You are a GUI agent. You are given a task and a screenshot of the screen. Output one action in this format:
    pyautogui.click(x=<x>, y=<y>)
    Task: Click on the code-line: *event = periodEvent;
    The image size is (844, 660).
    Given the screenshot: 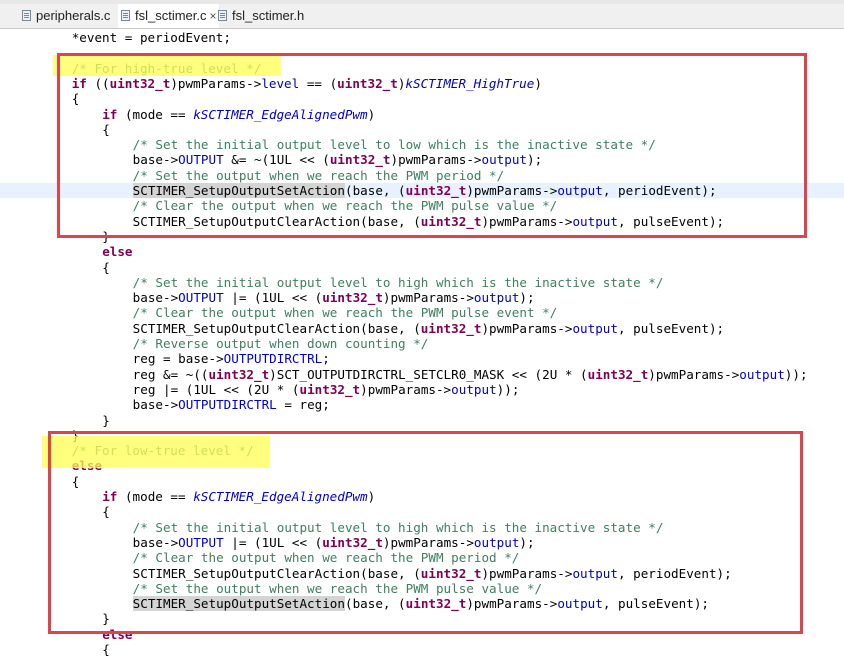 What is the action you would take?
    pyautogui.click(x=422, y=37)
    